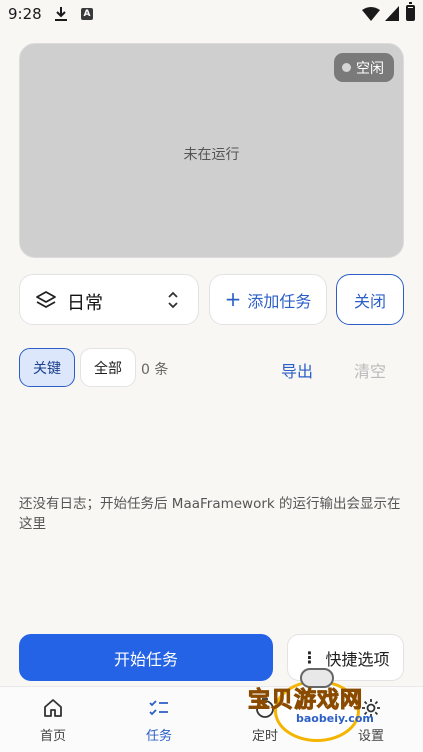 The width and height of the screenshot is (423, 752). I want to click on add-task-label: 添加任务, so click(279, 301).